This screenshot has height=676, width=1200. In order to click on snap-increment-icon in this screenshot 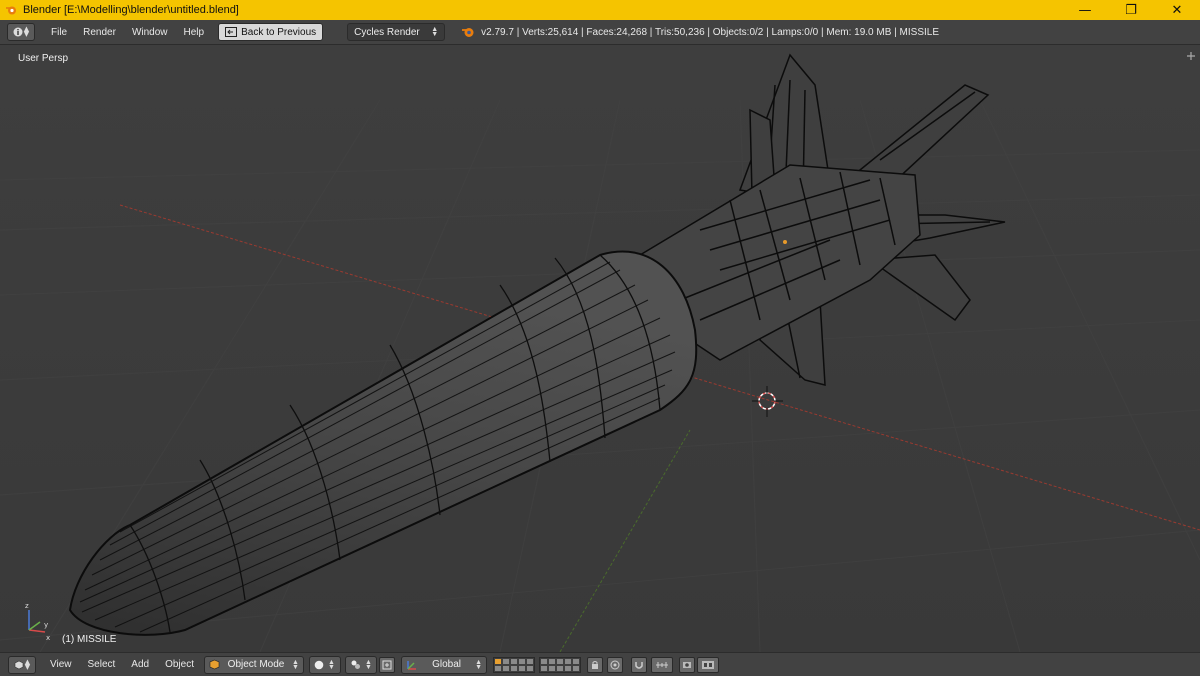, I will do `click(662, 664)`.